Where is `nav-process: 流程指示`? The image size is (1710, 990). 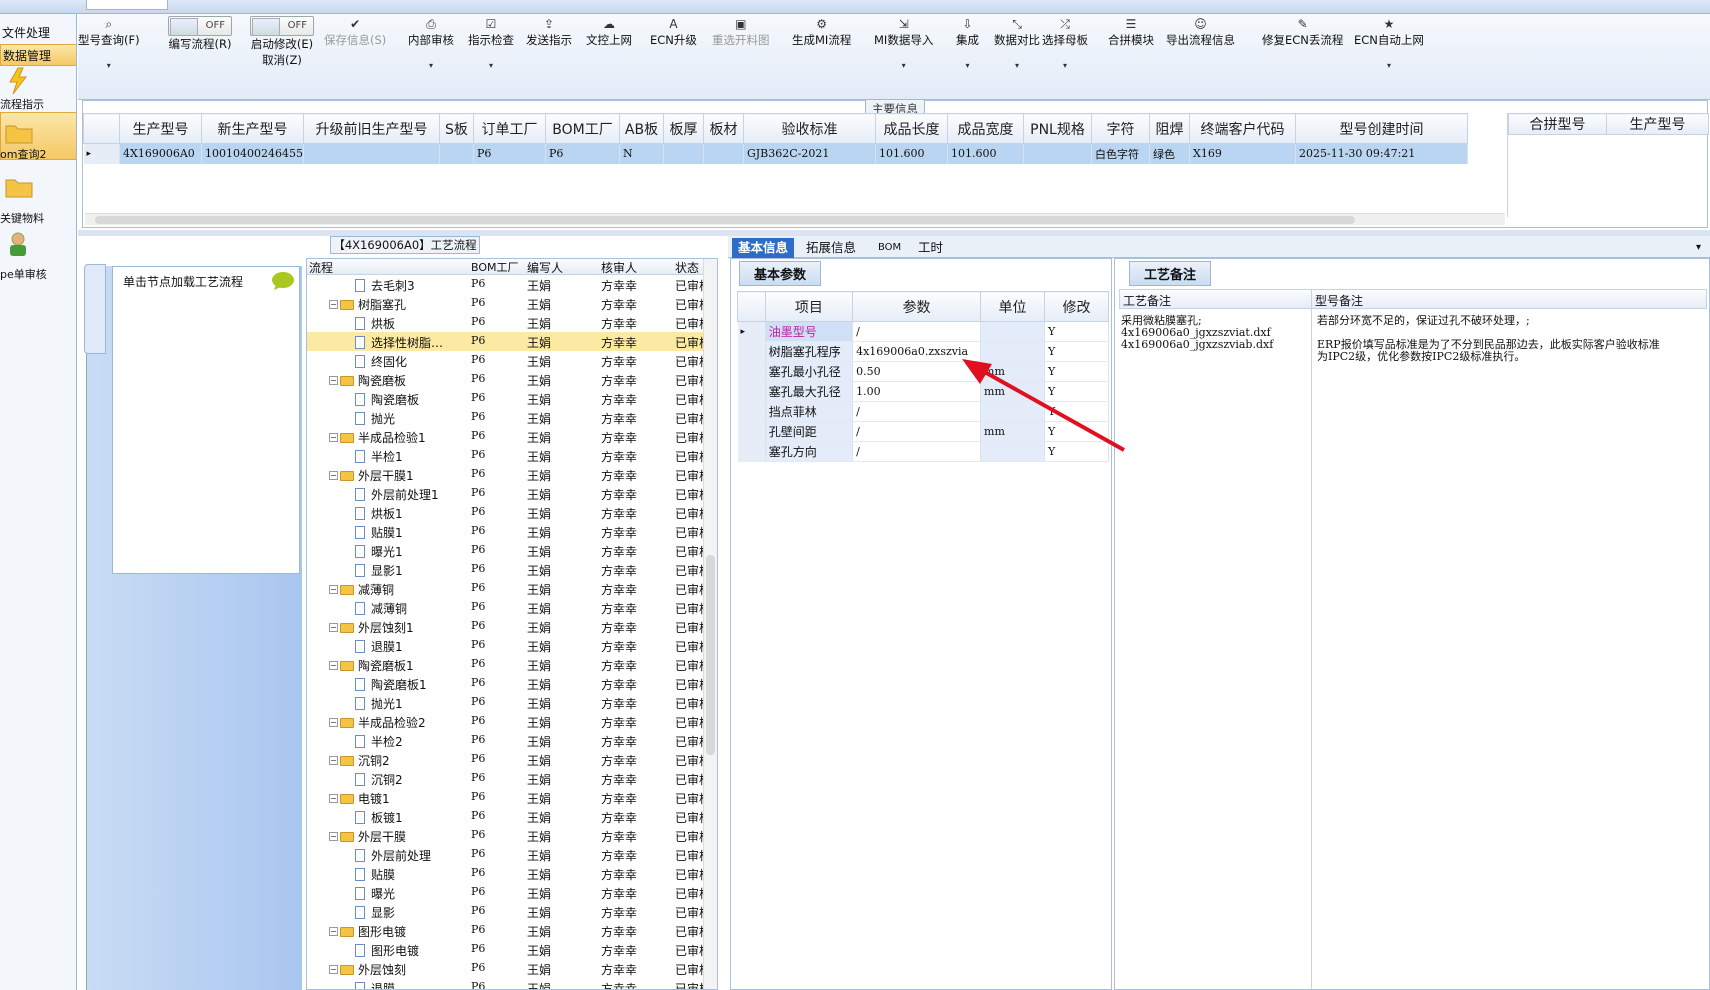
nav-process: 流程指示 is located at coordinates (38, 104).